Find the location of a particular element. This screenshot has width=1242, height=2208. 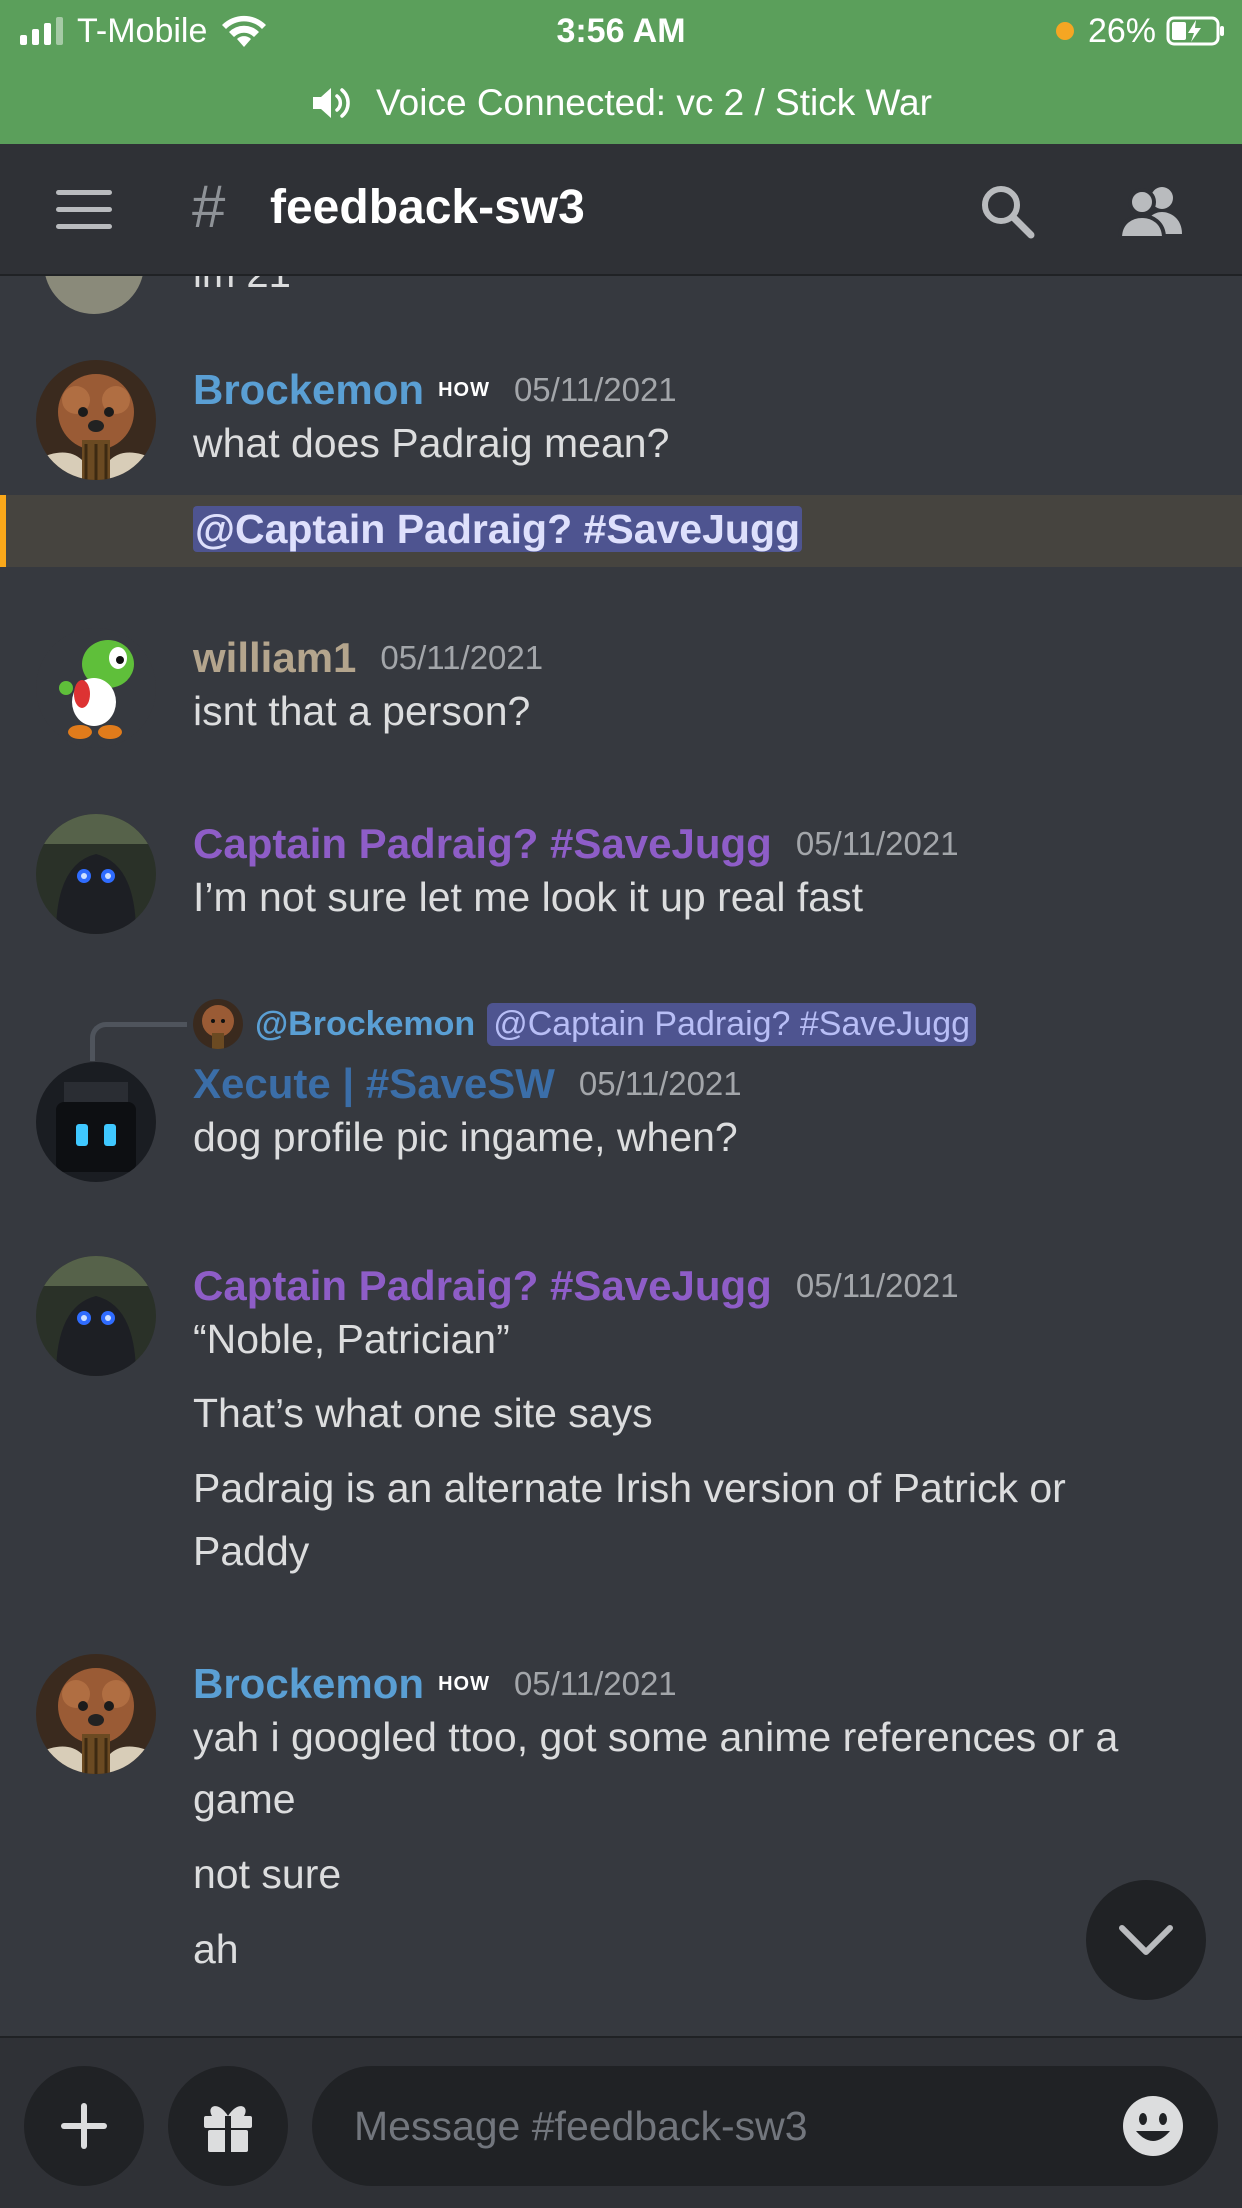

message-composer: Message #feedback-sw3 is located at coordinates (621, 2122).